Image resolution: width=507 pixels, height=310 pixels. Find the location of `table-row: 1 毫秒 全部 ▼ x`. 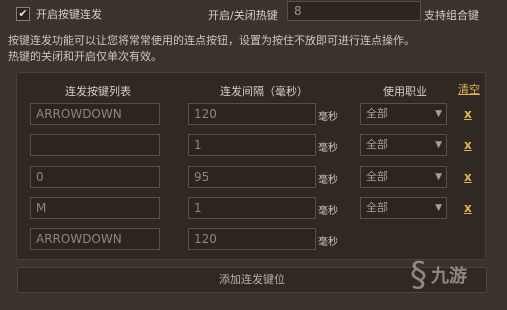

table-row: 1 毫秒 全部 ▼ x is located at coordinates (242, 145).